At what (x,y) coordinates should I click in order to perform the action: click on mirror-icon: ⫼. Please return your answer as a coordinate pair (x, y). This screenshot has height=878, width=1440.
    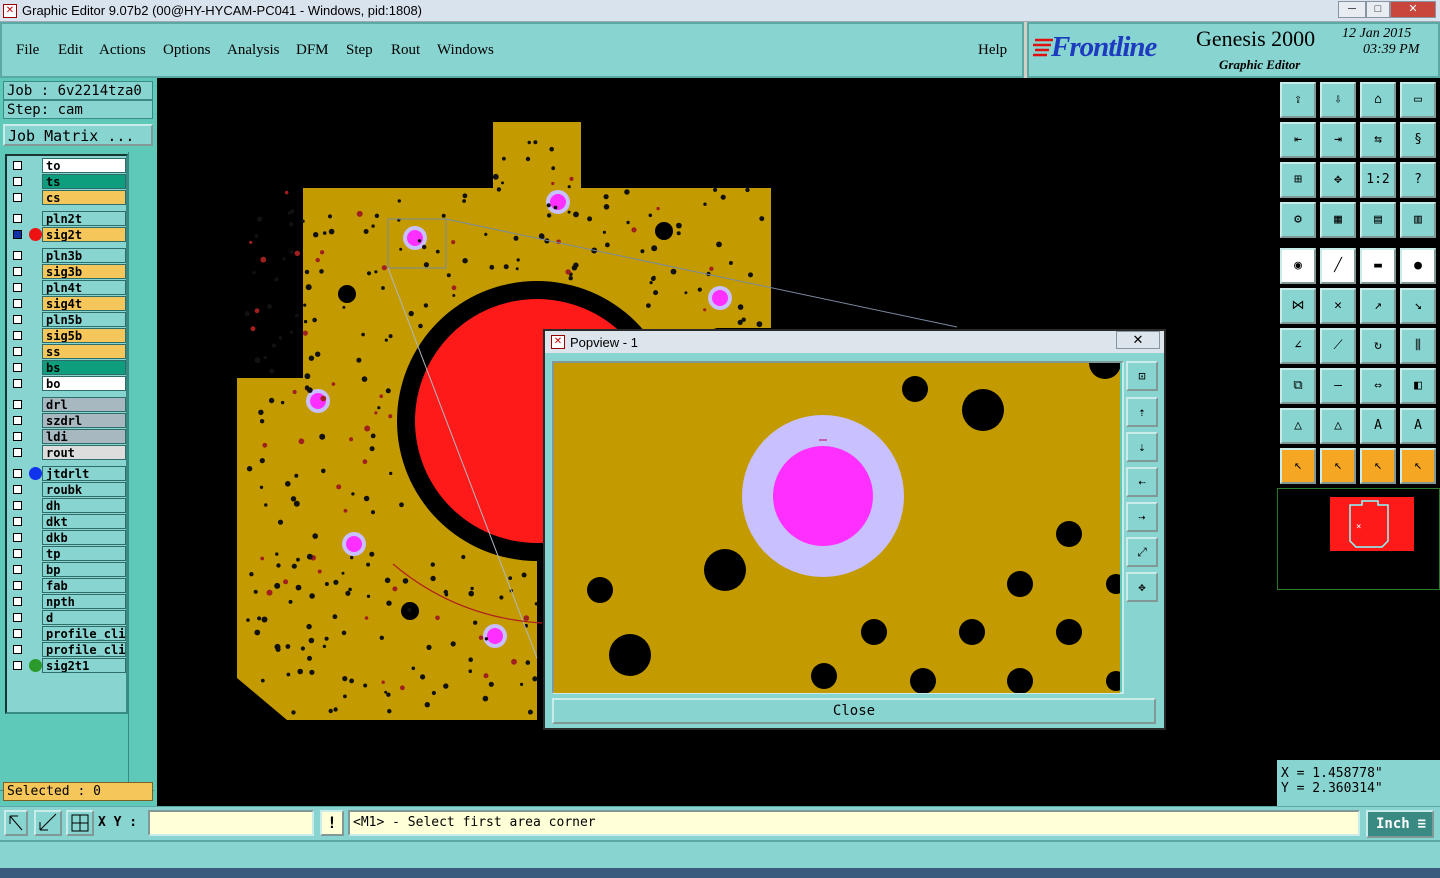
    Looking at the image, I should click on (1418, 346).